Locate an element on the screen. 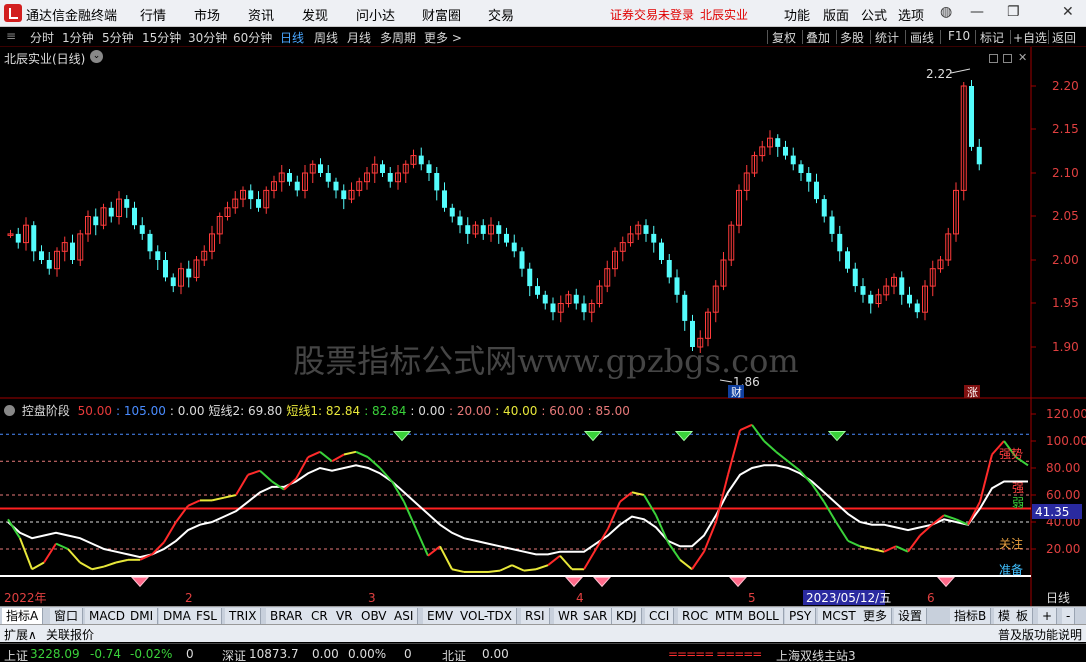 This screenshot has height=662, width=1086. close-icon: ✕ is located at coordinates (1068, 12).